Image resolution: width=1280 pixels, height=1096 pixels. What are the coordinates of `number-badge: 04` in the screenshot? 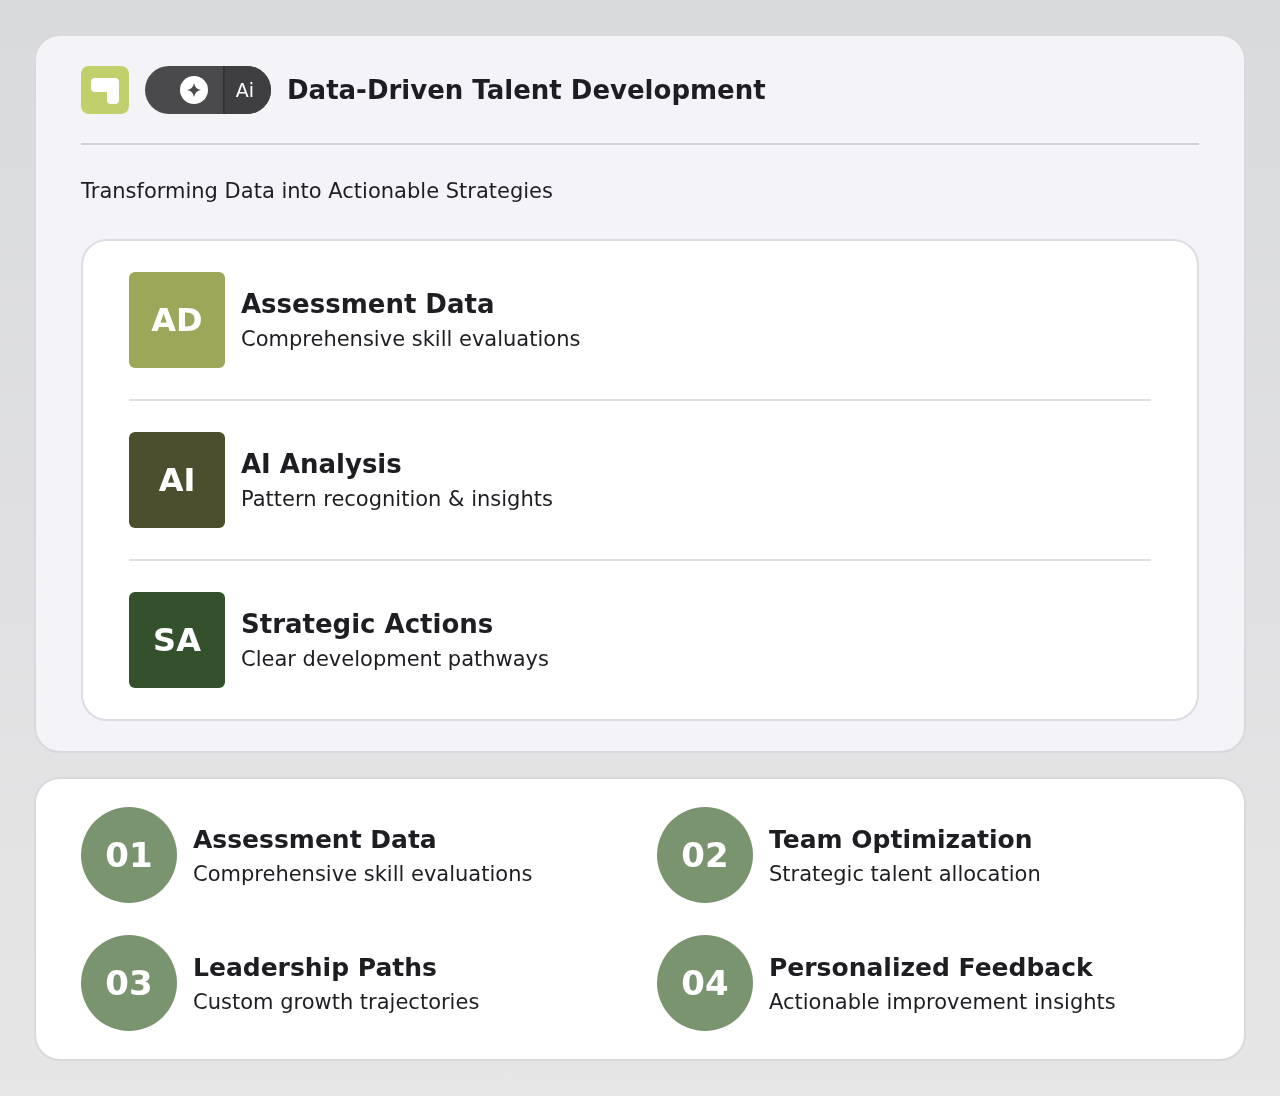 It's located at (705, 983).